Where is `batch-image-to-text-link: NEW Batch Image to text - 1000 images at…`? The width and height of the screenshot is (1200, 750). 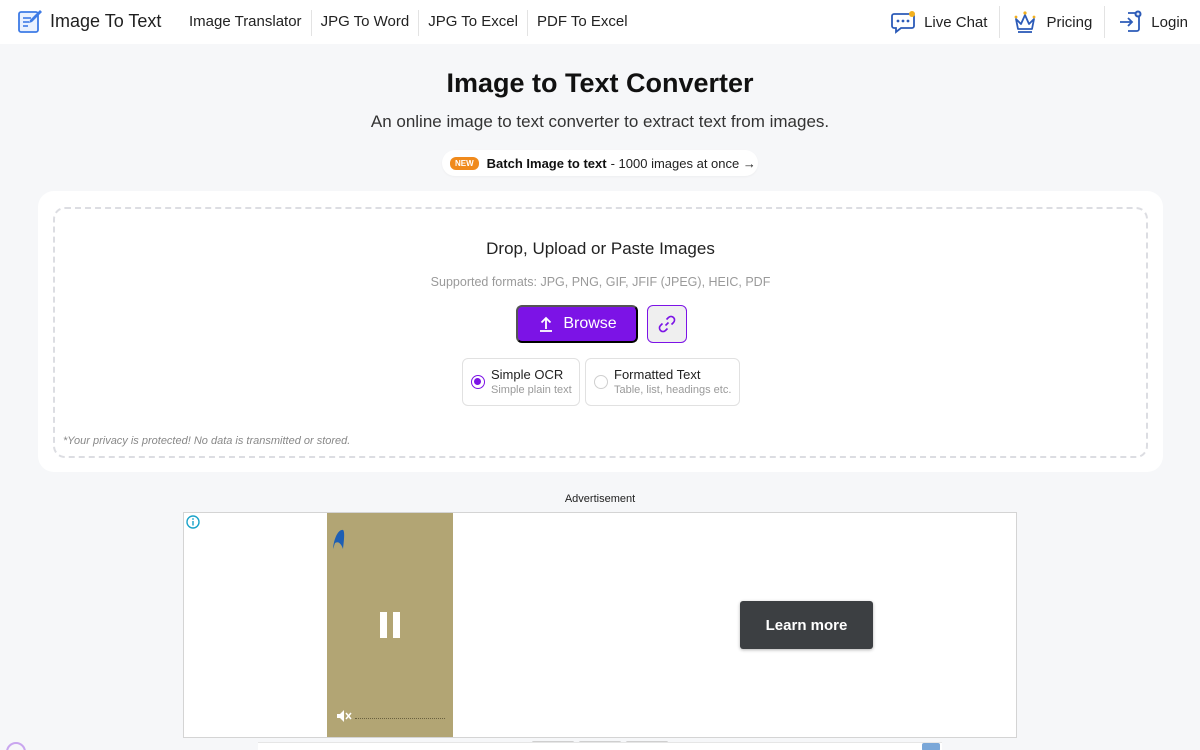
batch-image-to-text-link: NEW Batch Image to text - 1000 images at… is located at coordinates (600, 163).